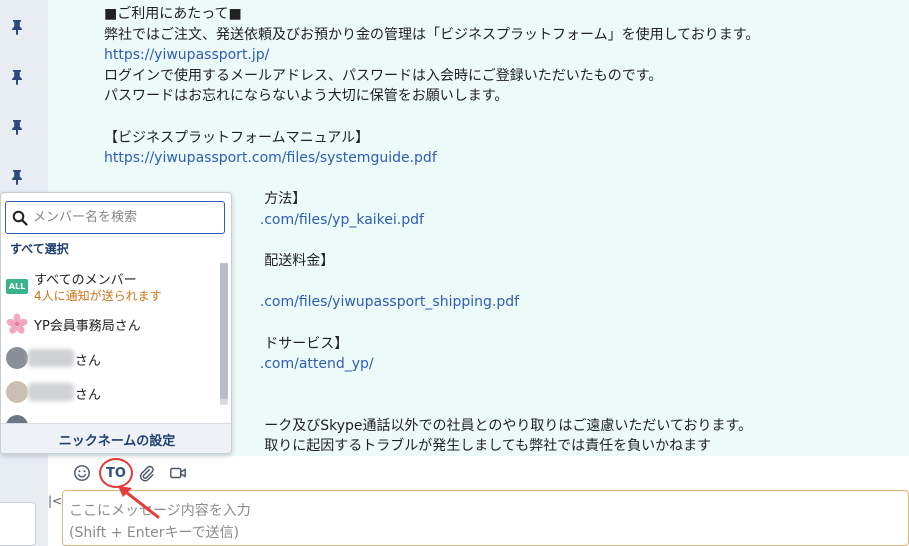  What do you see at coordinates (18, 524) in the screenshot?
I see `rail-bottom-panel` at bounding box center [18, 524].